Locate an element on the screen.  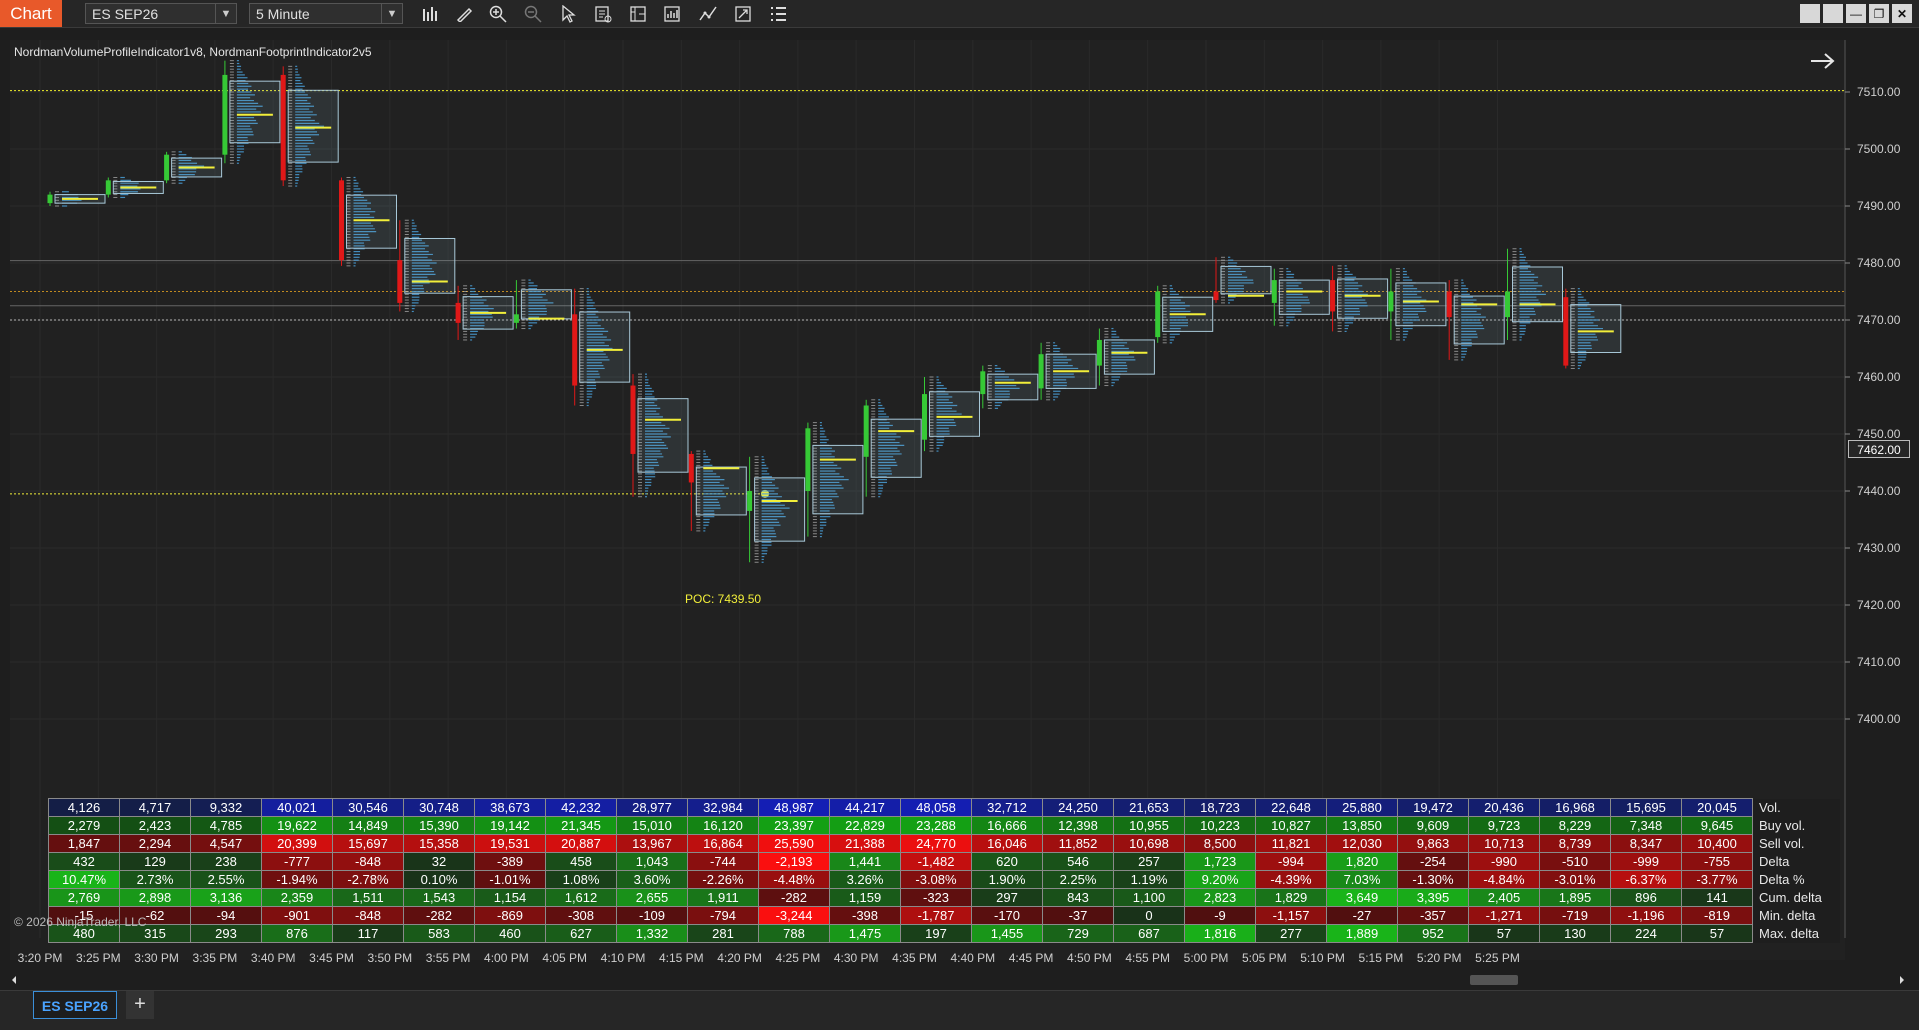
stats-cell: 1.19% is located at coordinates (1149, 879).